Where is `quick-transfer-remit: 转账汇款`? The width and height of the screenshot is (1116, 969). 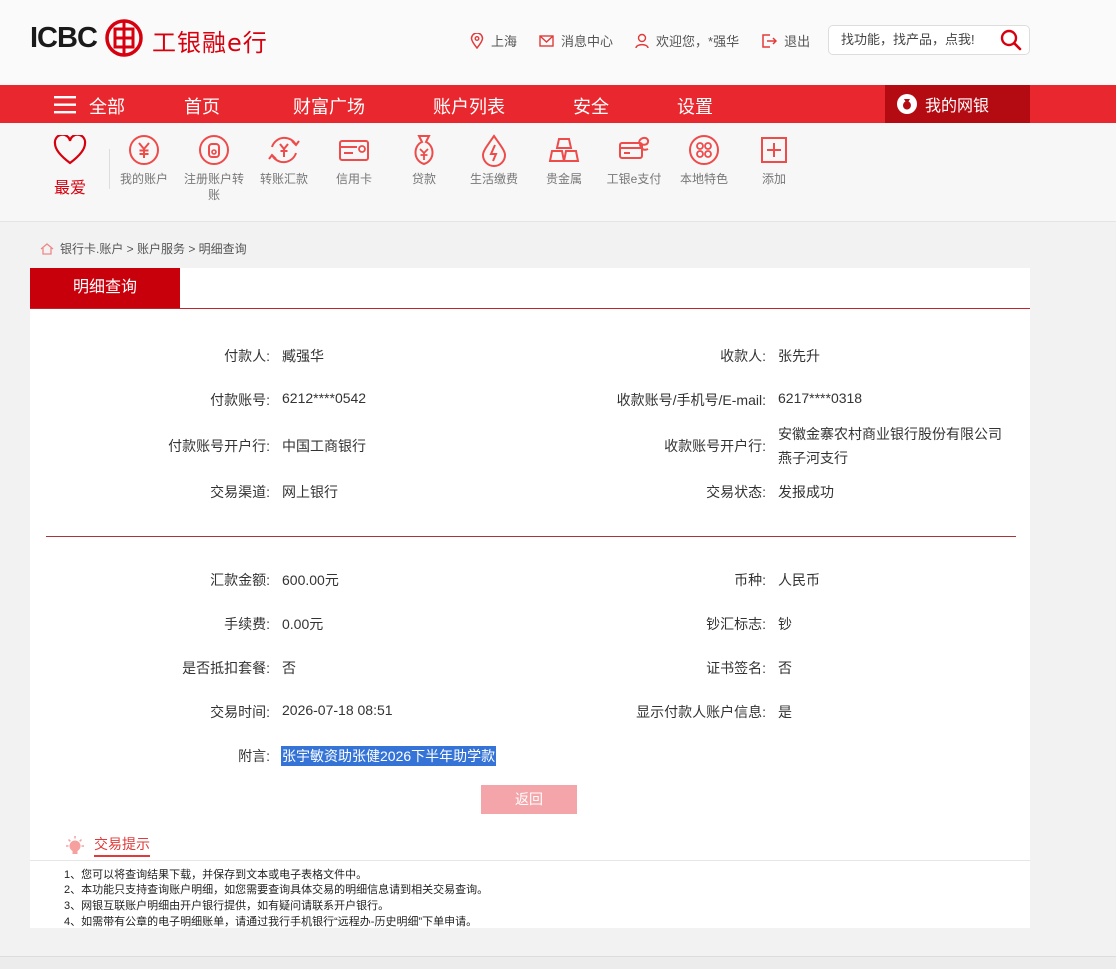
quick-transfer-remit: 转账汇款 is located at coordinates (284, 160).